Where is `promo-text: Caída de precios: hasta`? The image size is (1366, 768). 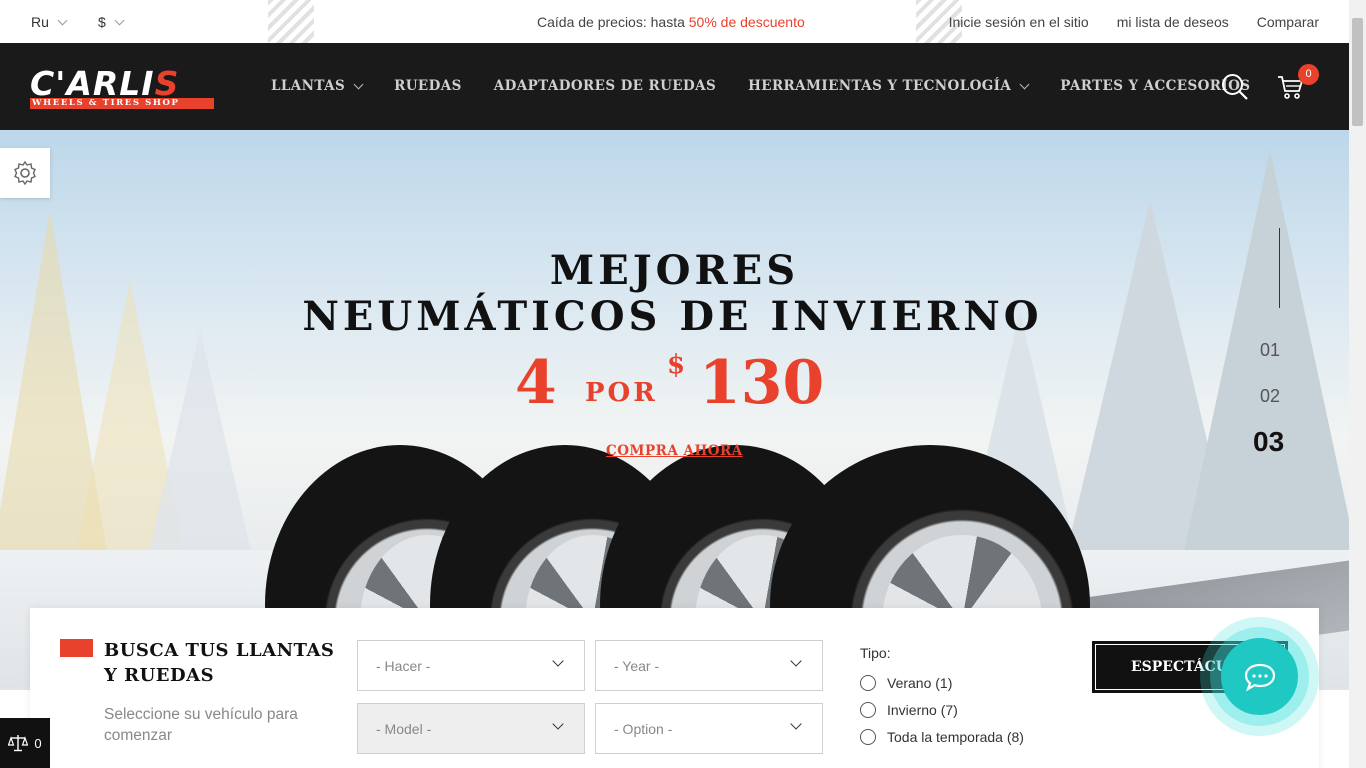 promo-text: Caída de precios: hasta is located at coordinates (613, 22).